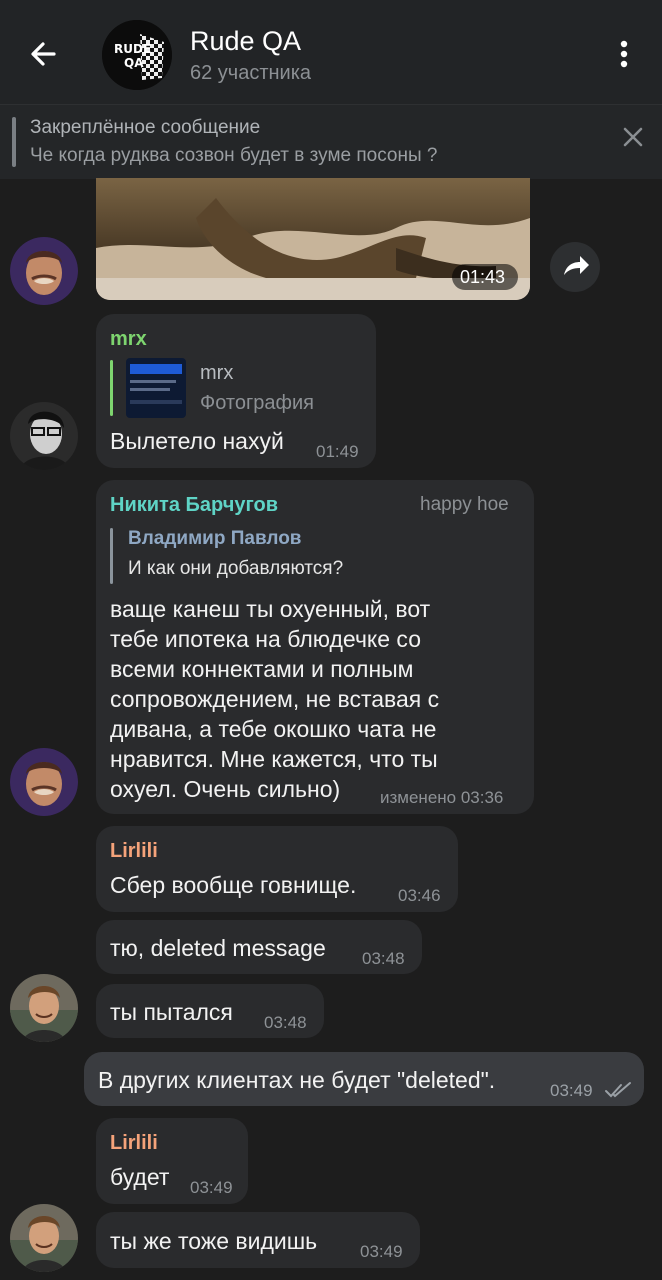 This screenshot has width=662, height=1280. Describe the element at coordinates (132, 49) in the screenshot. I see `svg-text: RUDE` at that location.